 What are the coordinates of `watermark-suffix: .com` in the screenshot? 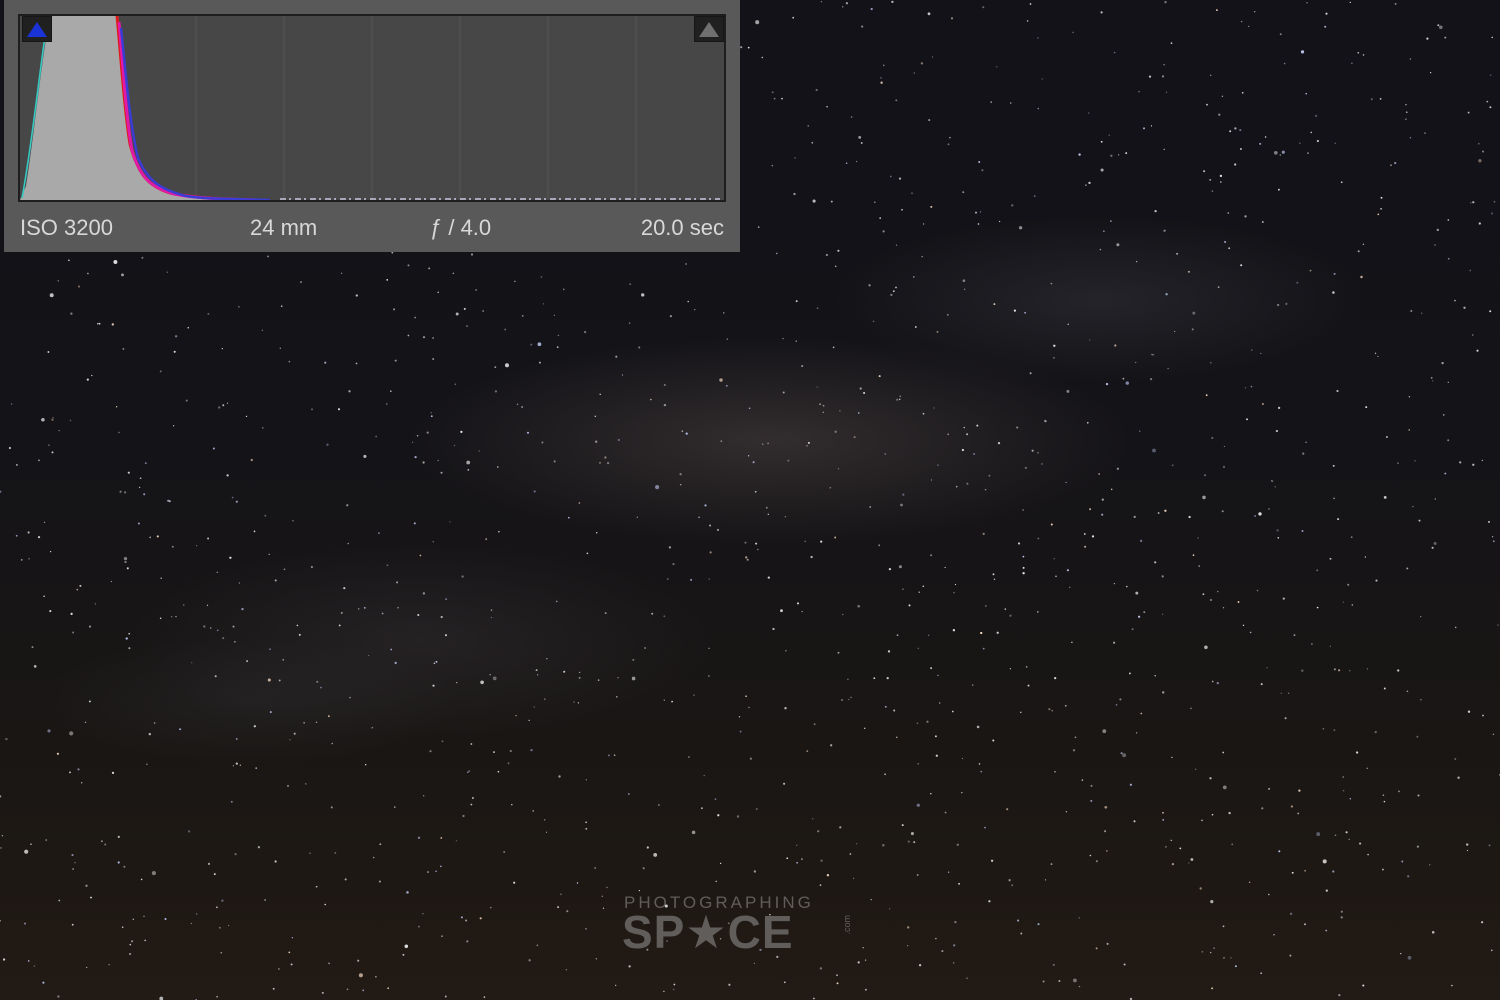 It's located at (847, 925).